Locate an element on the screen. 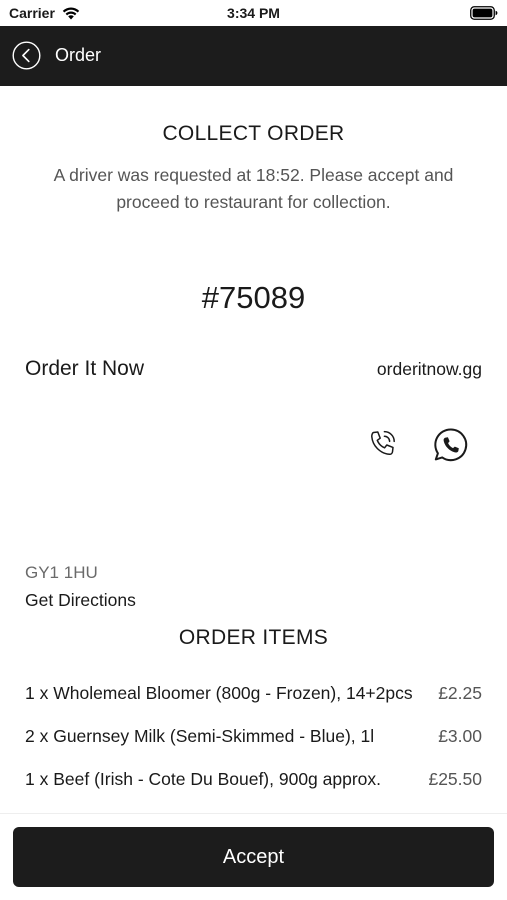 This screenshot has height=900, width=507. nav-bar: Order is located at coordinates (253, 56).